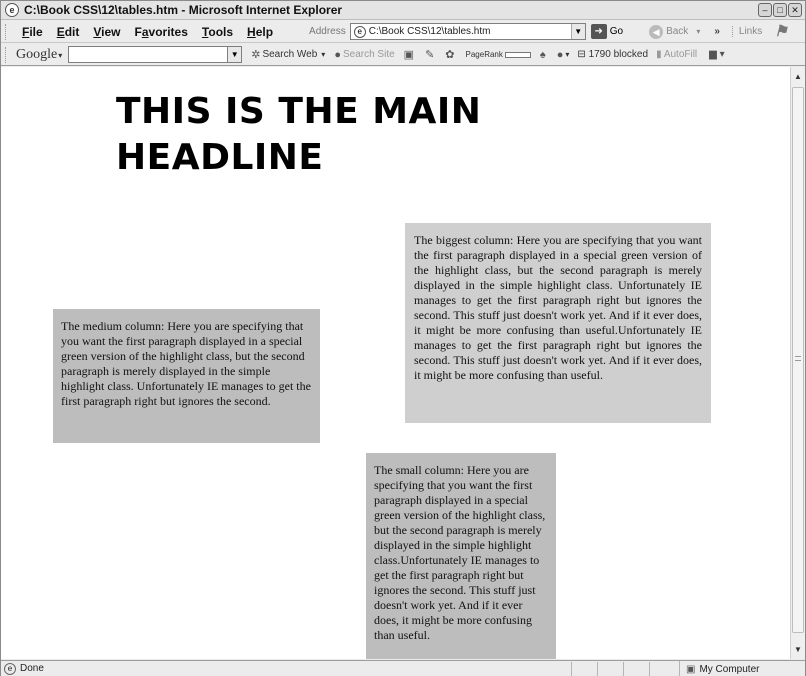  I want to click on windows-logo-icon: ⚑, so click(781, 31).